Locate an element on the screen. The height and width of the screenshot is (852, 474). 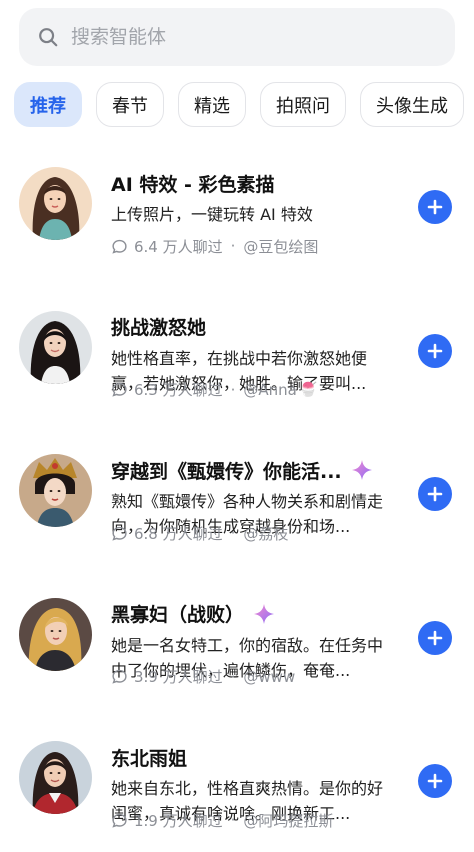
agent-meta: 1.9 万人聊过 · @阿玛提拉斯 is located at coordinates (222, 820).